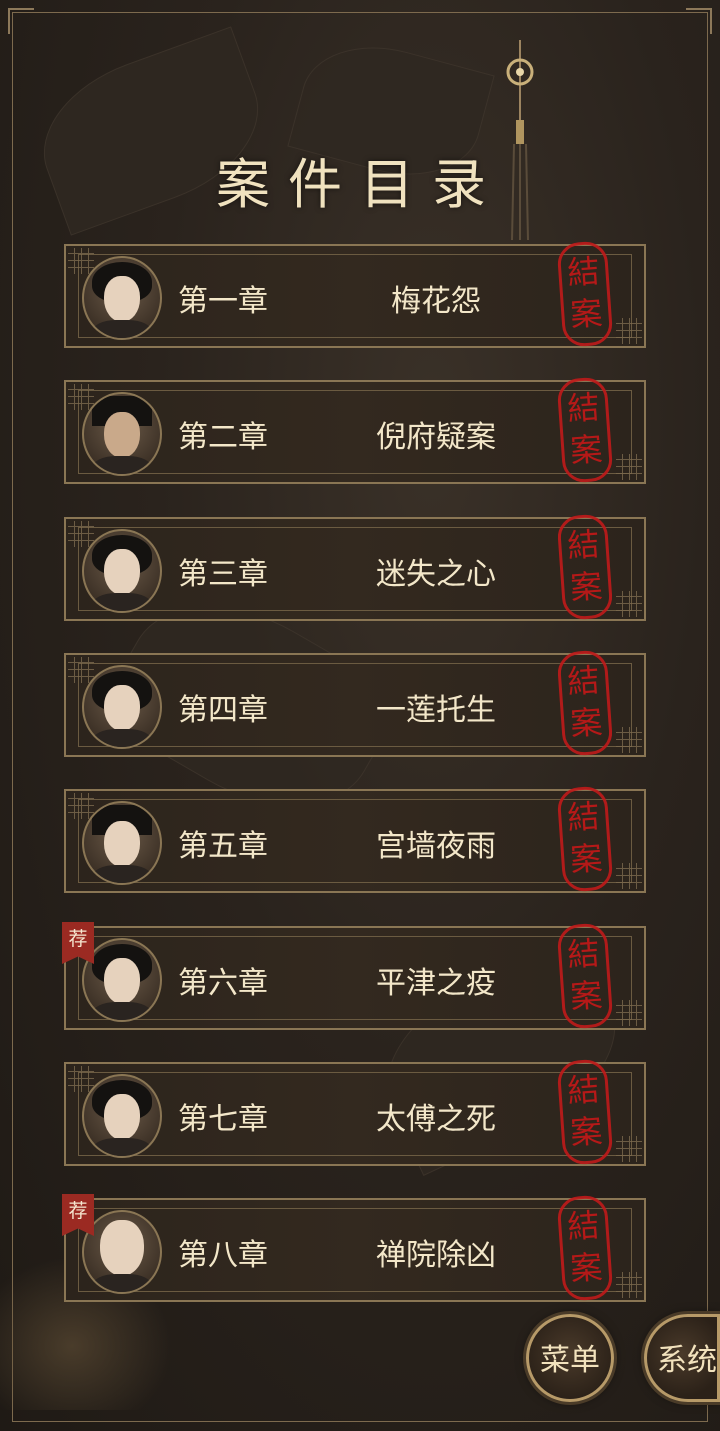 Image resolution: width=720 pixels, height=1431 pixels. I want to click on chapter-number: 第二章, so click(223, 437).